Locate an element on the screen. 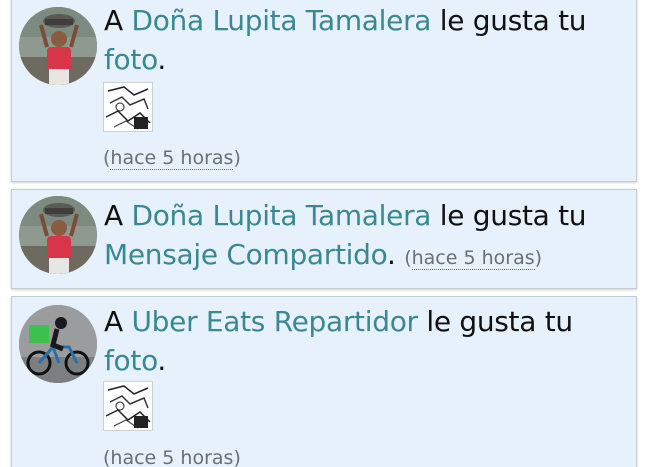 The image size is (650, 467). timestamp-open: ( is located at coordinates (408, 258).